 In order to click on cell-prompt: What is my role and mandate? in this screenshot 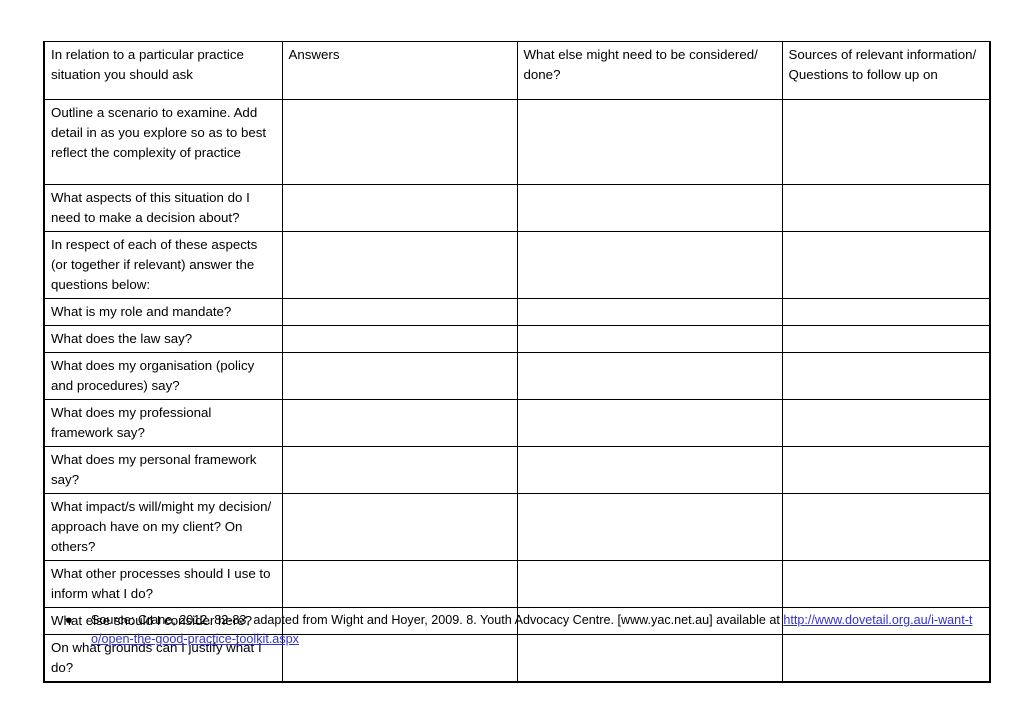, I will do `click(163, 312)`.